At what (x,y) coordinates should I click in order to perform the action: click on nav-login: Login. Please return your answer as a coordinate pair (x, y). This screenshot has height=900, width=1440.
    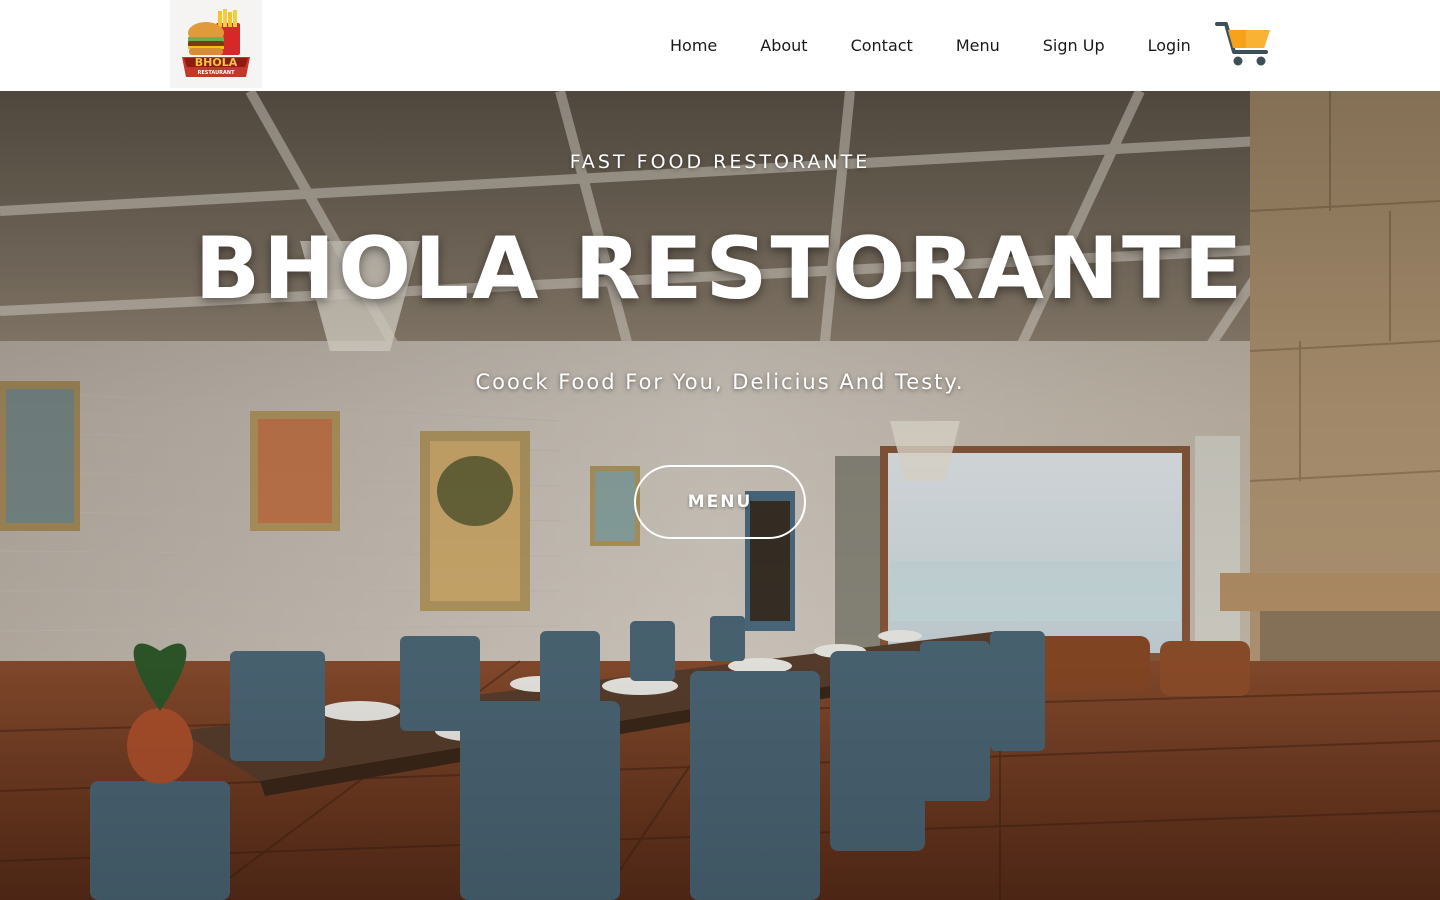
    Looking at the image, I should click on (1169, 45).